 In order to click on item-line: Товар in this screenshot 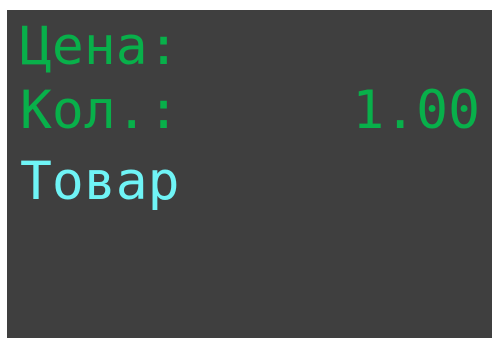, I will do `click(100, 182)`.